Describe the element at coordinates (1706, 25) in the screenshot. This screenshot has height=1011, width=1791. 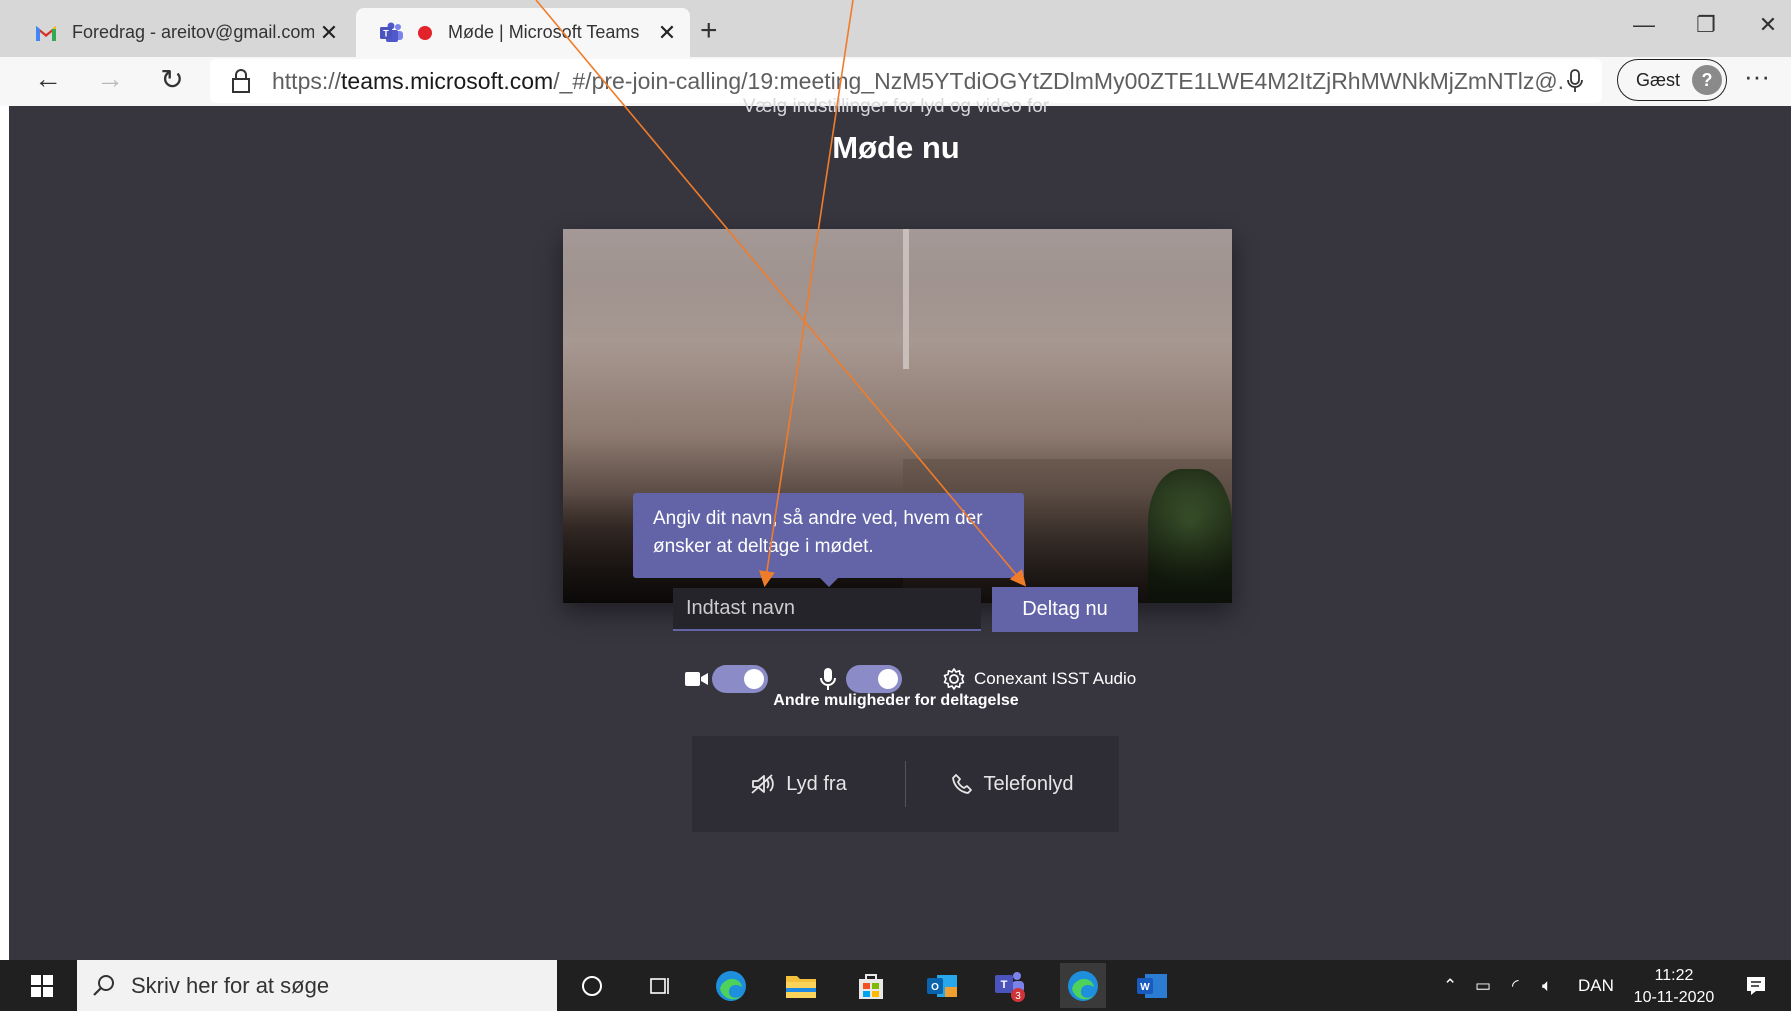
I see `restore-button: ❐` at that location.